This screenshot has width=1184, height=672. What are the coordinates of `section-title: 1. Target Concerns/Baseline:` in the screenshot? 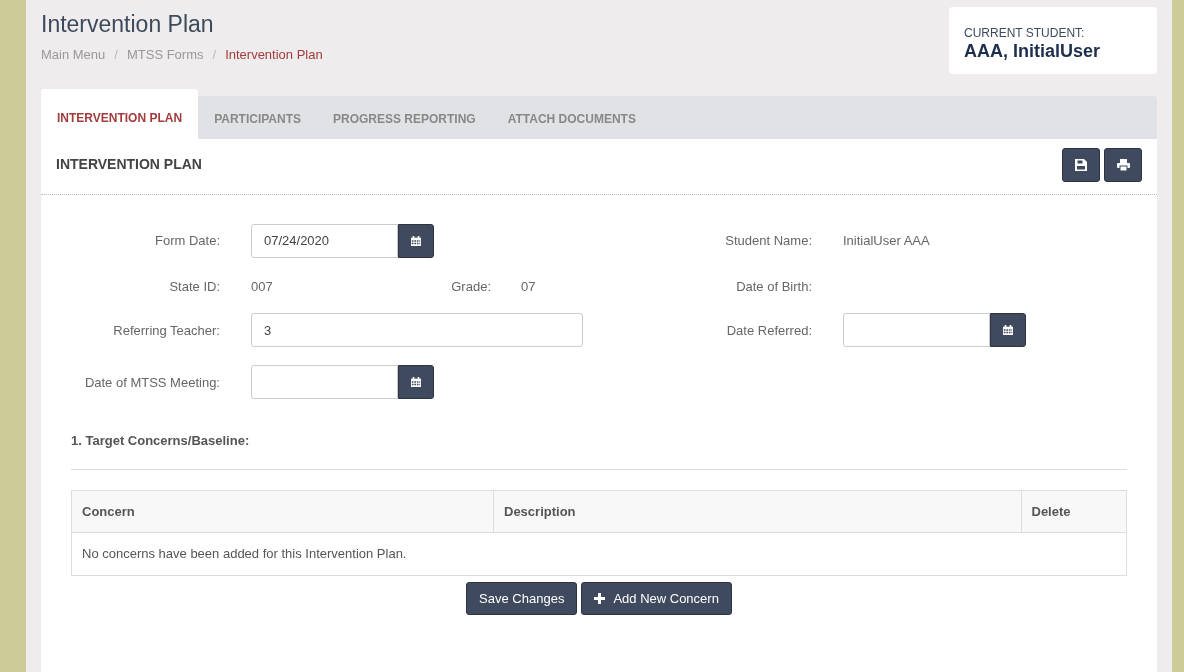 It's located at (599, 434).